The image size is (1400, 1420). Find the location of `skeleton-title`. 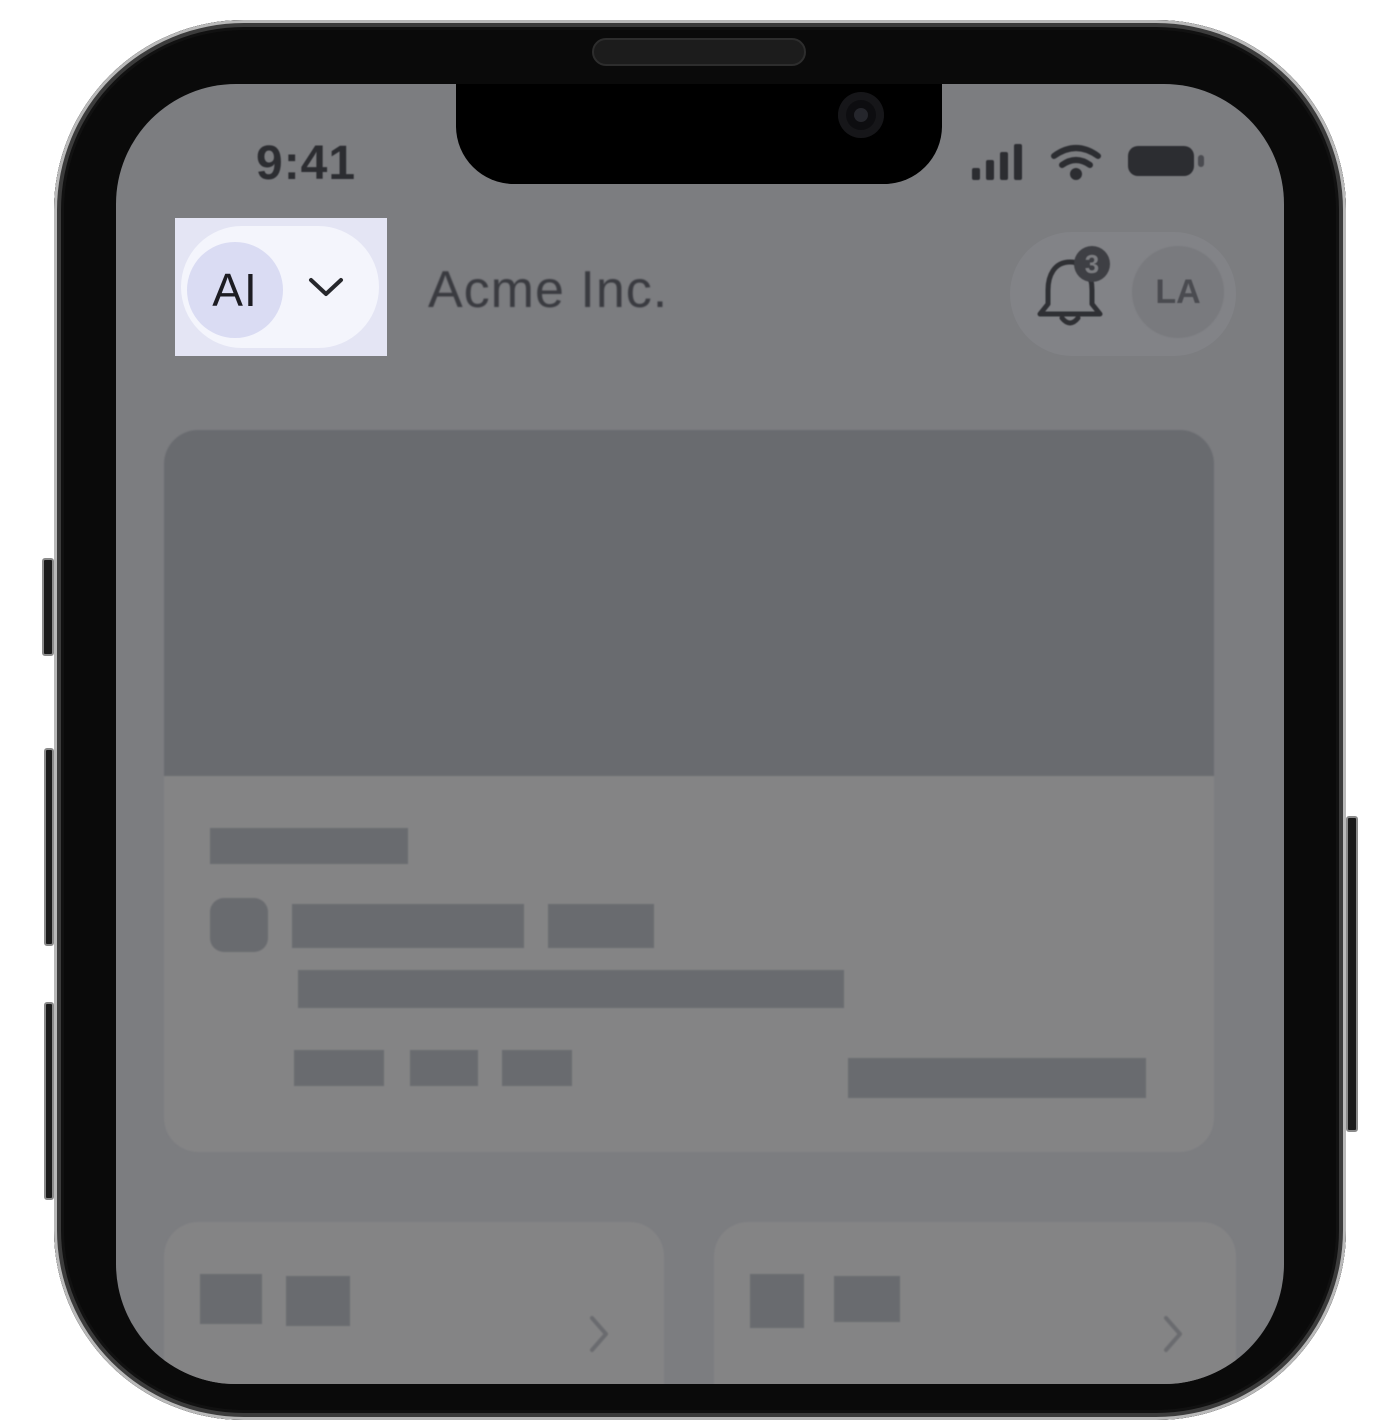

skeleton-title is located at coordinates (309, 846).